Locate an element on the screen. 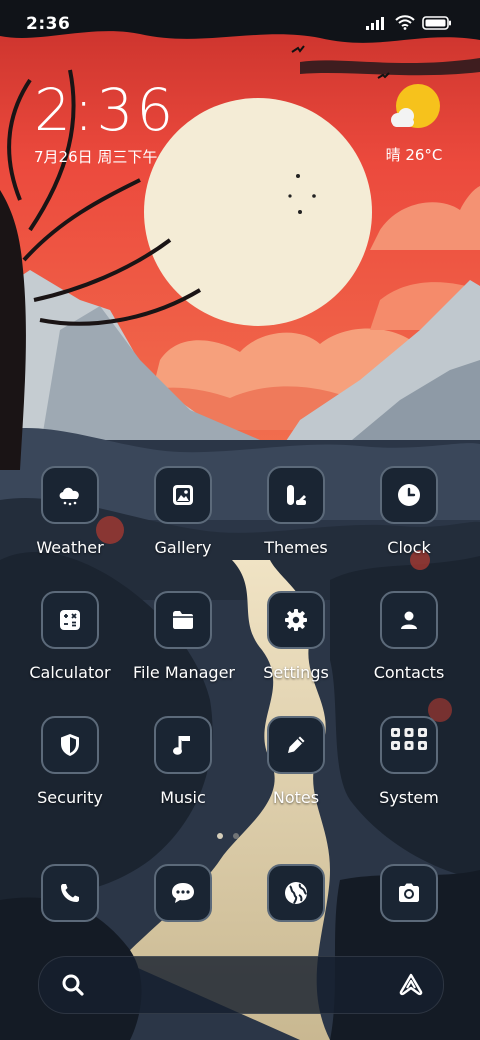 The width and height of the screenshot is (480, 1040). app-label: Music is located at coordinates (183, 797).